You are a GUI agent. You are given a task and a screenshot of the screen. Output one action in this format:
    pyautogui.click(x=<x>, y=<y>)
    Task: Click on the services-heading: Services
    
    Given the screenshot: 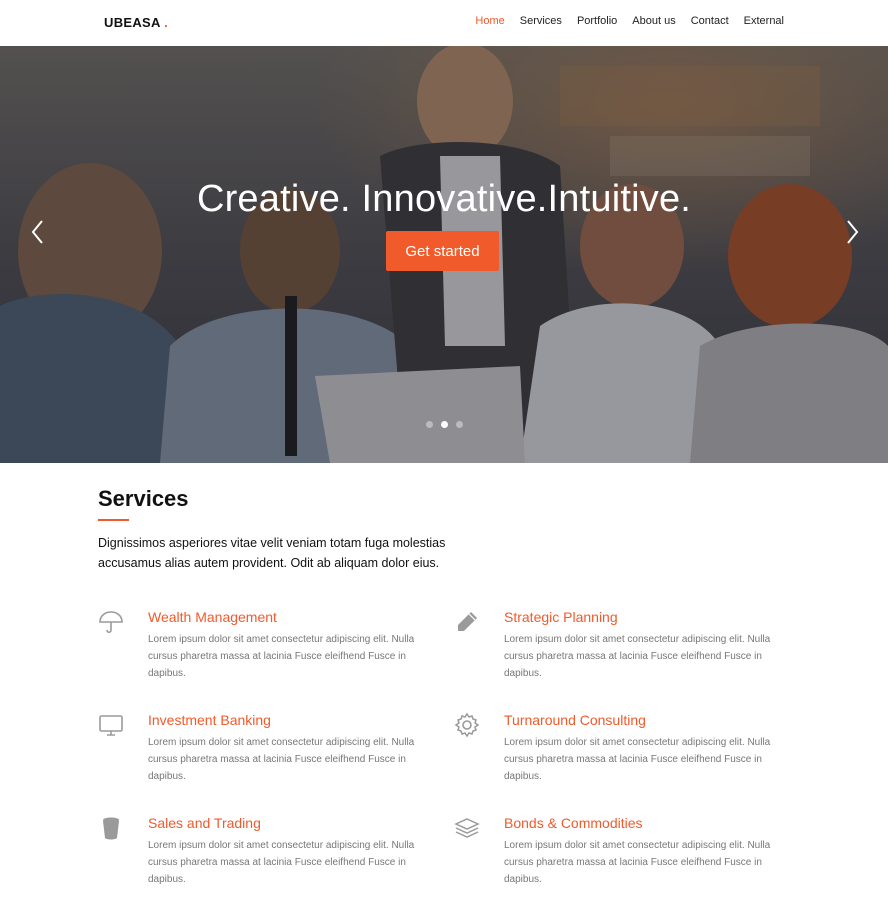 What is the action you would take?
    pyautogui.click(x=143, y=498)
    